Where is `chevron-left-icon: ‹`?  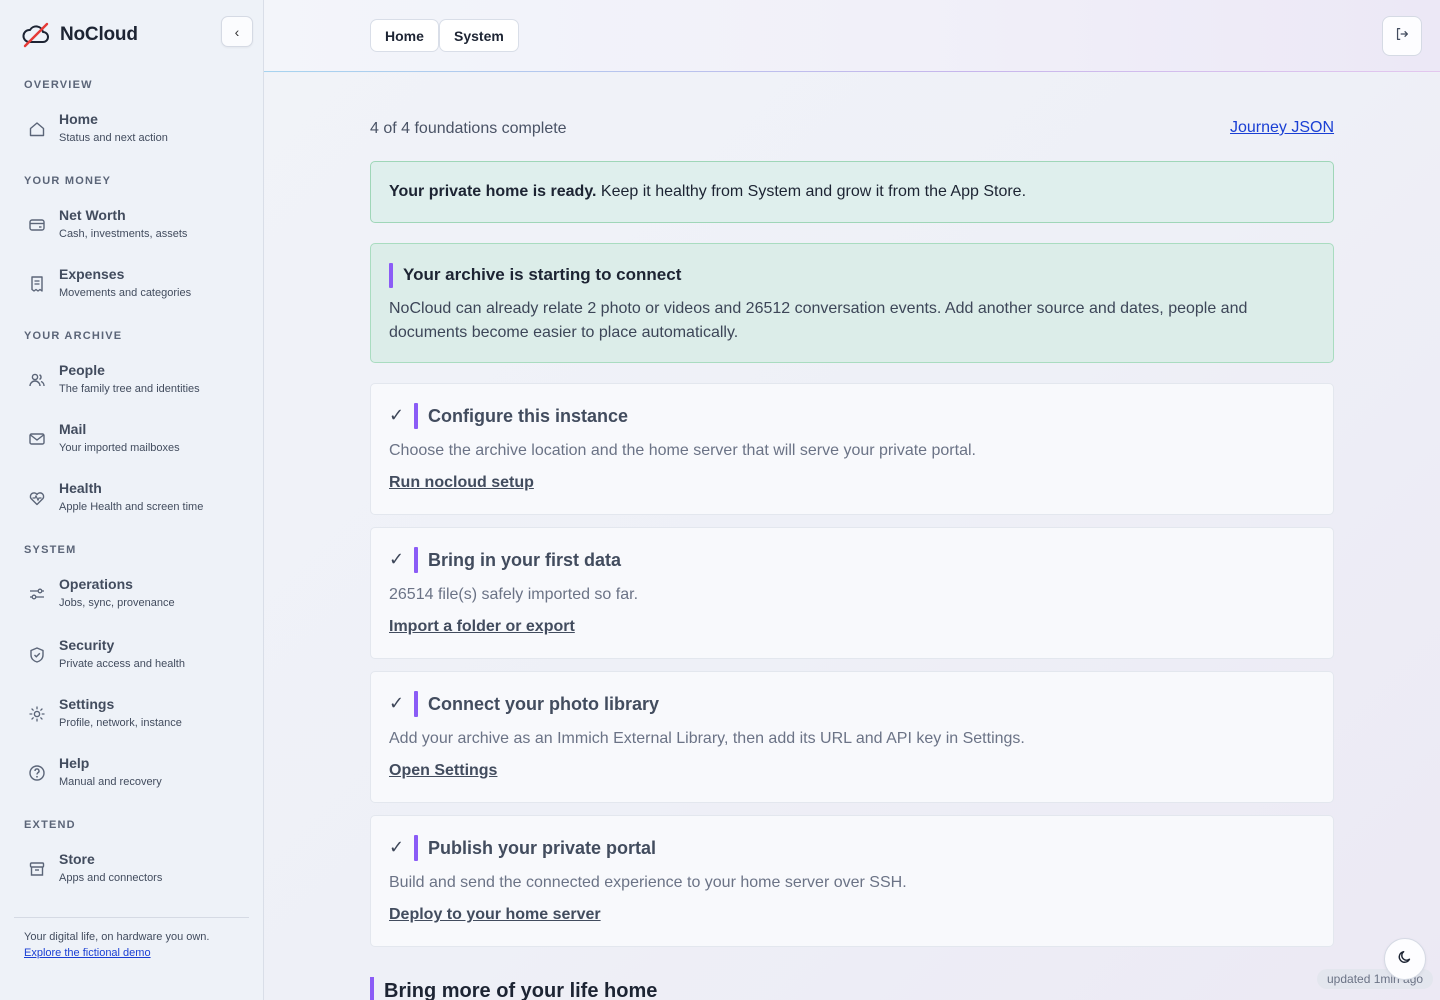
chevron-left-icon: ‹ is located at coordinates (237, 31).